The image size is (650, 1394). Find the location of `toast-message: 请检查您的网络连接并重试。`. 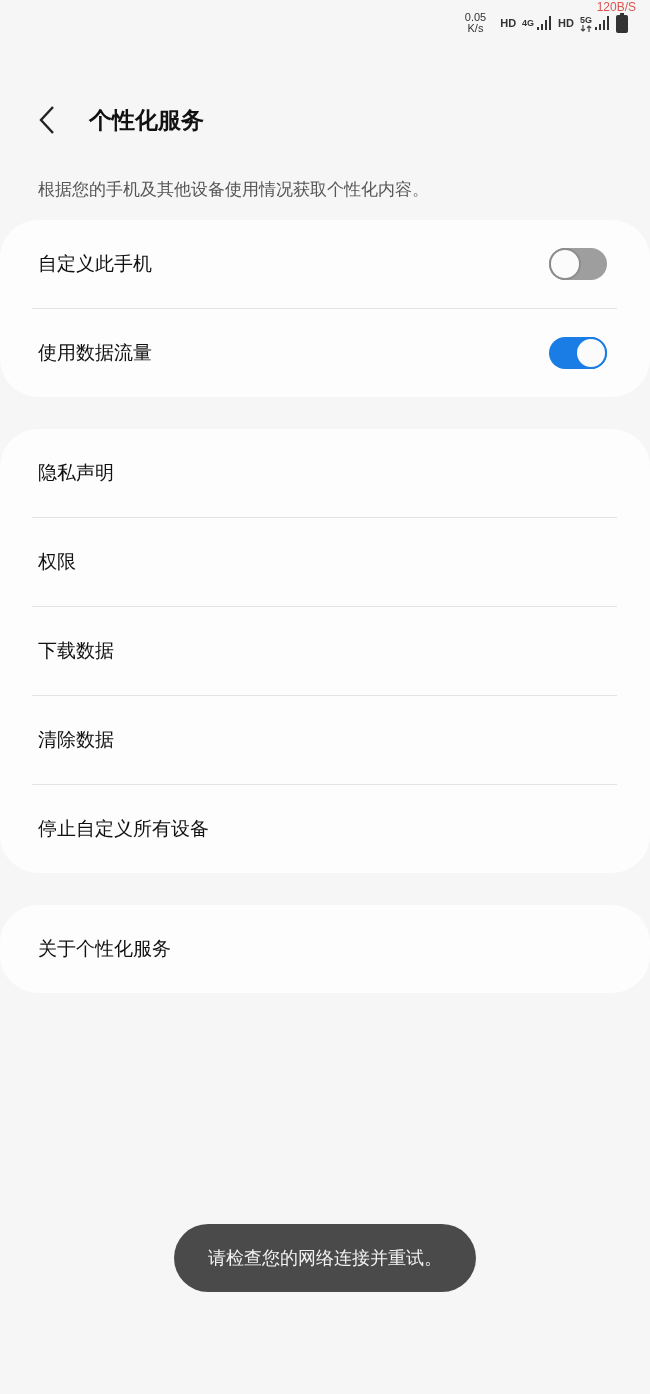

toast-message: 请检查您的网络连接并重试。 is located at coordinates (325, 1258).